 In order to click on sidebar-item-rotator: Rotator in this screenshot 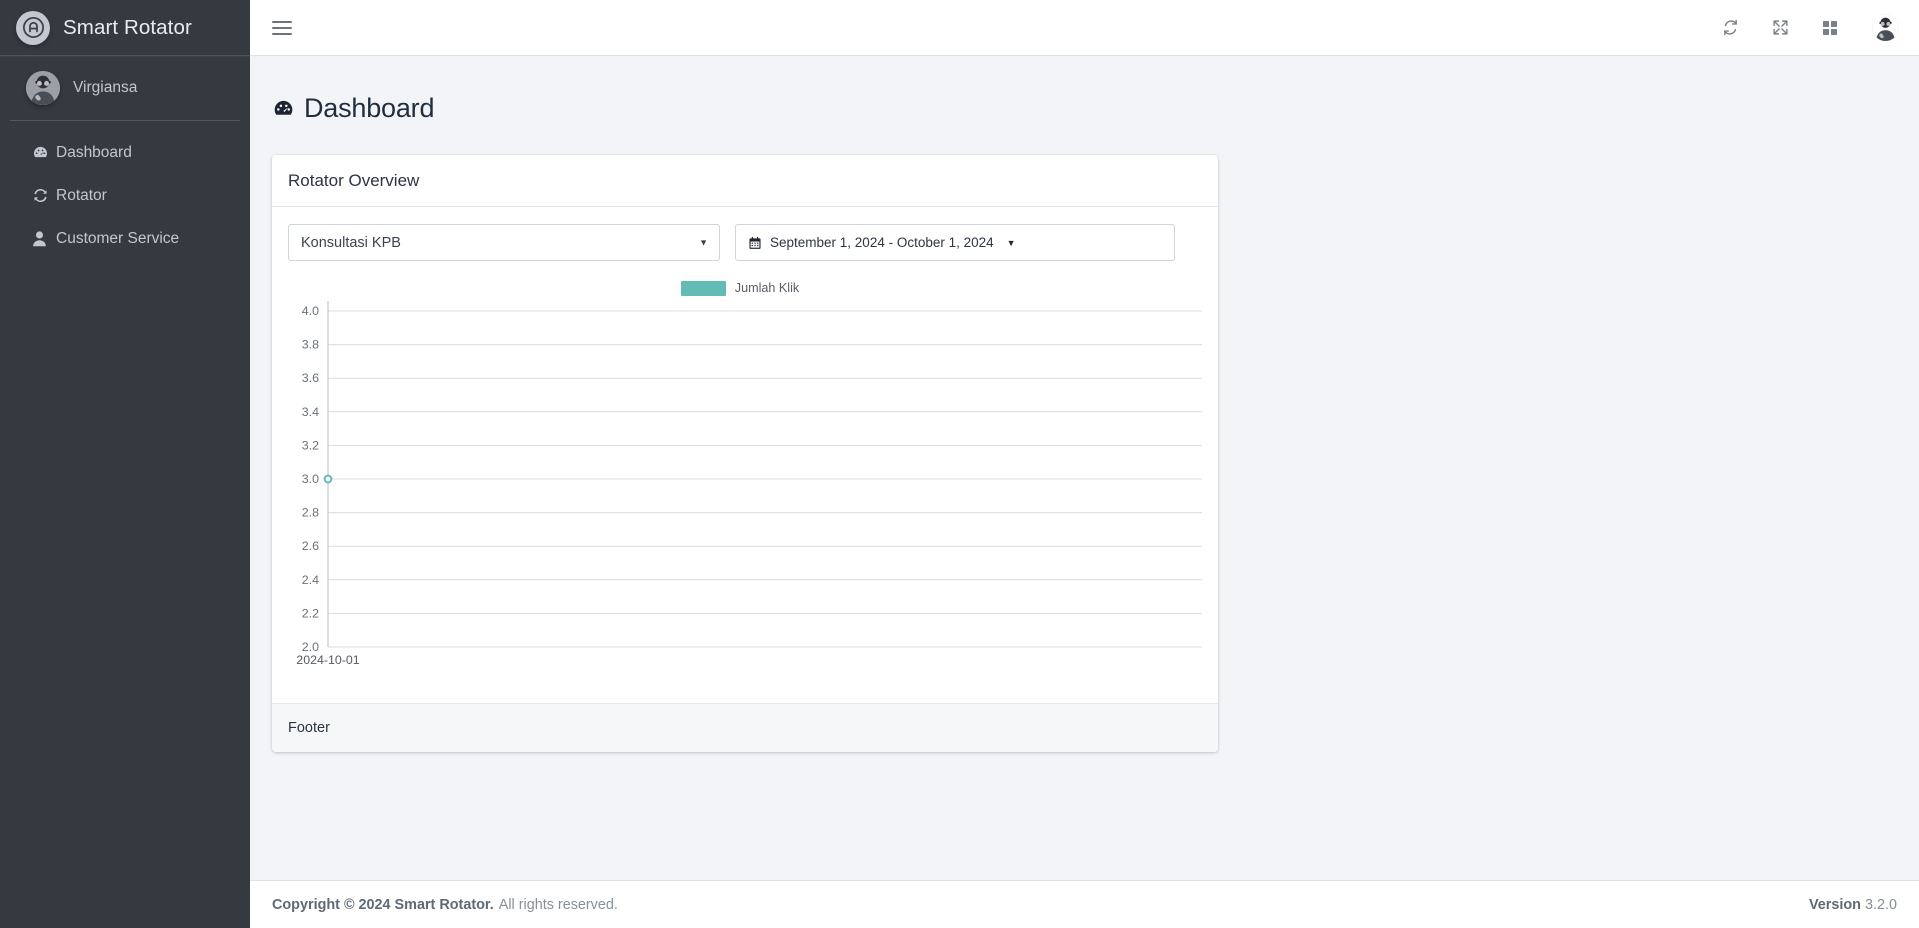, I will do `click(125, 195)`.